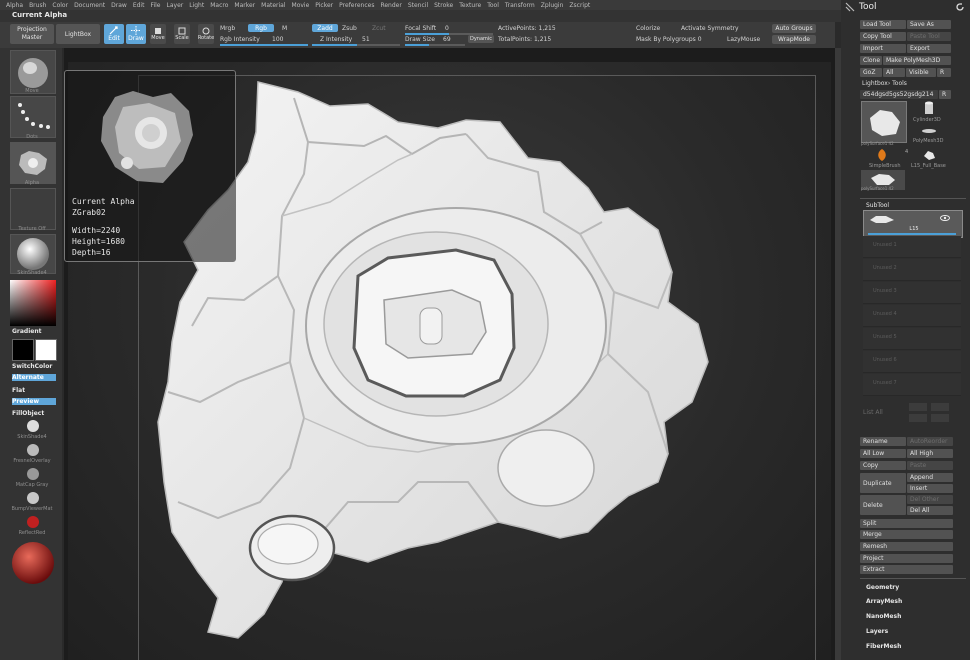  I want to click on move-up-button, so click(918, 407).